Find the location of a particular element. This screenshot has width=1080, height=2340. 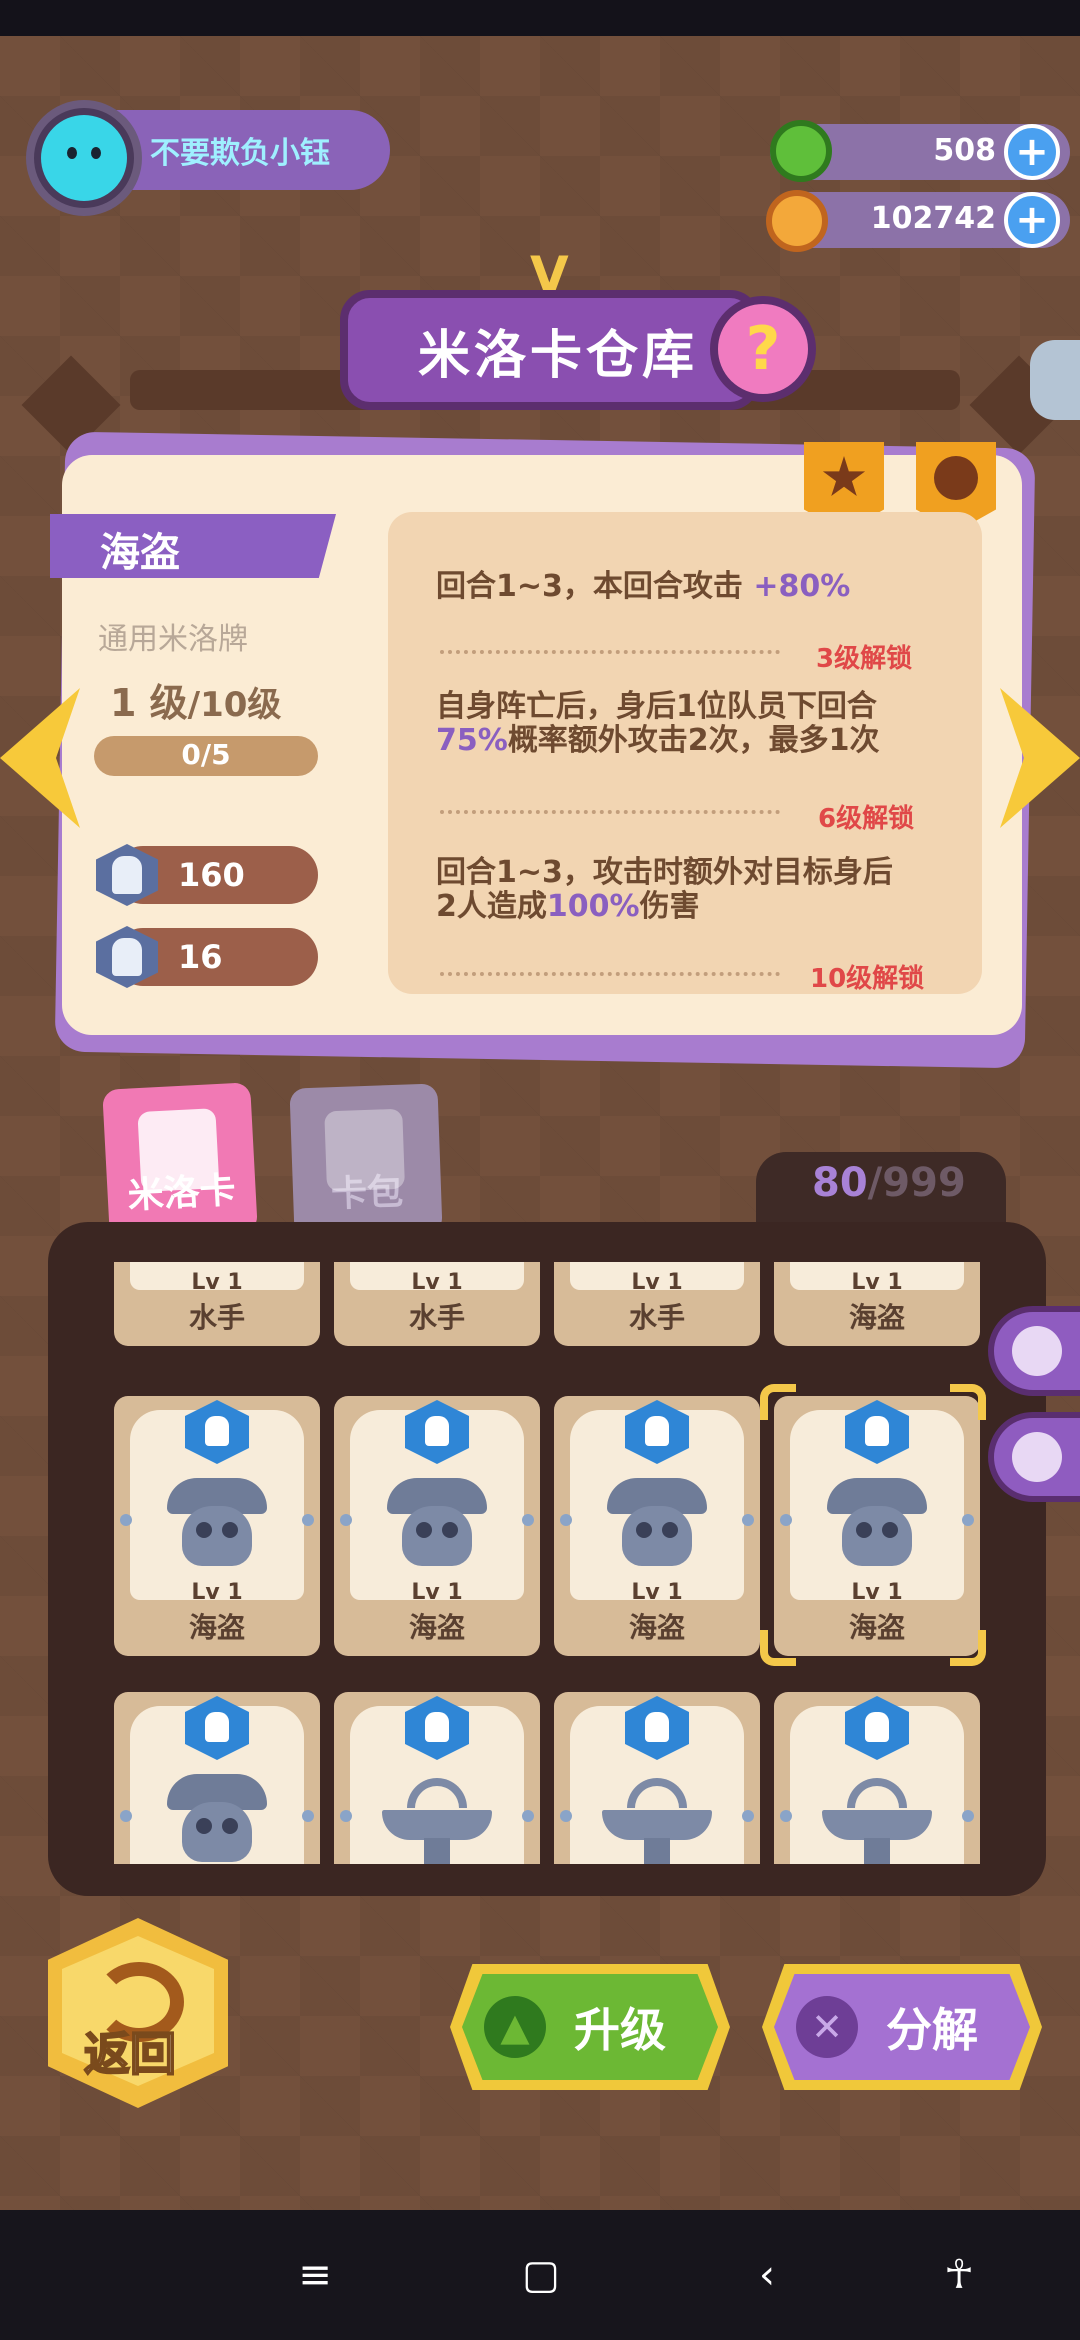

home-icon: ▢ is located at coordinates (541, 2275).